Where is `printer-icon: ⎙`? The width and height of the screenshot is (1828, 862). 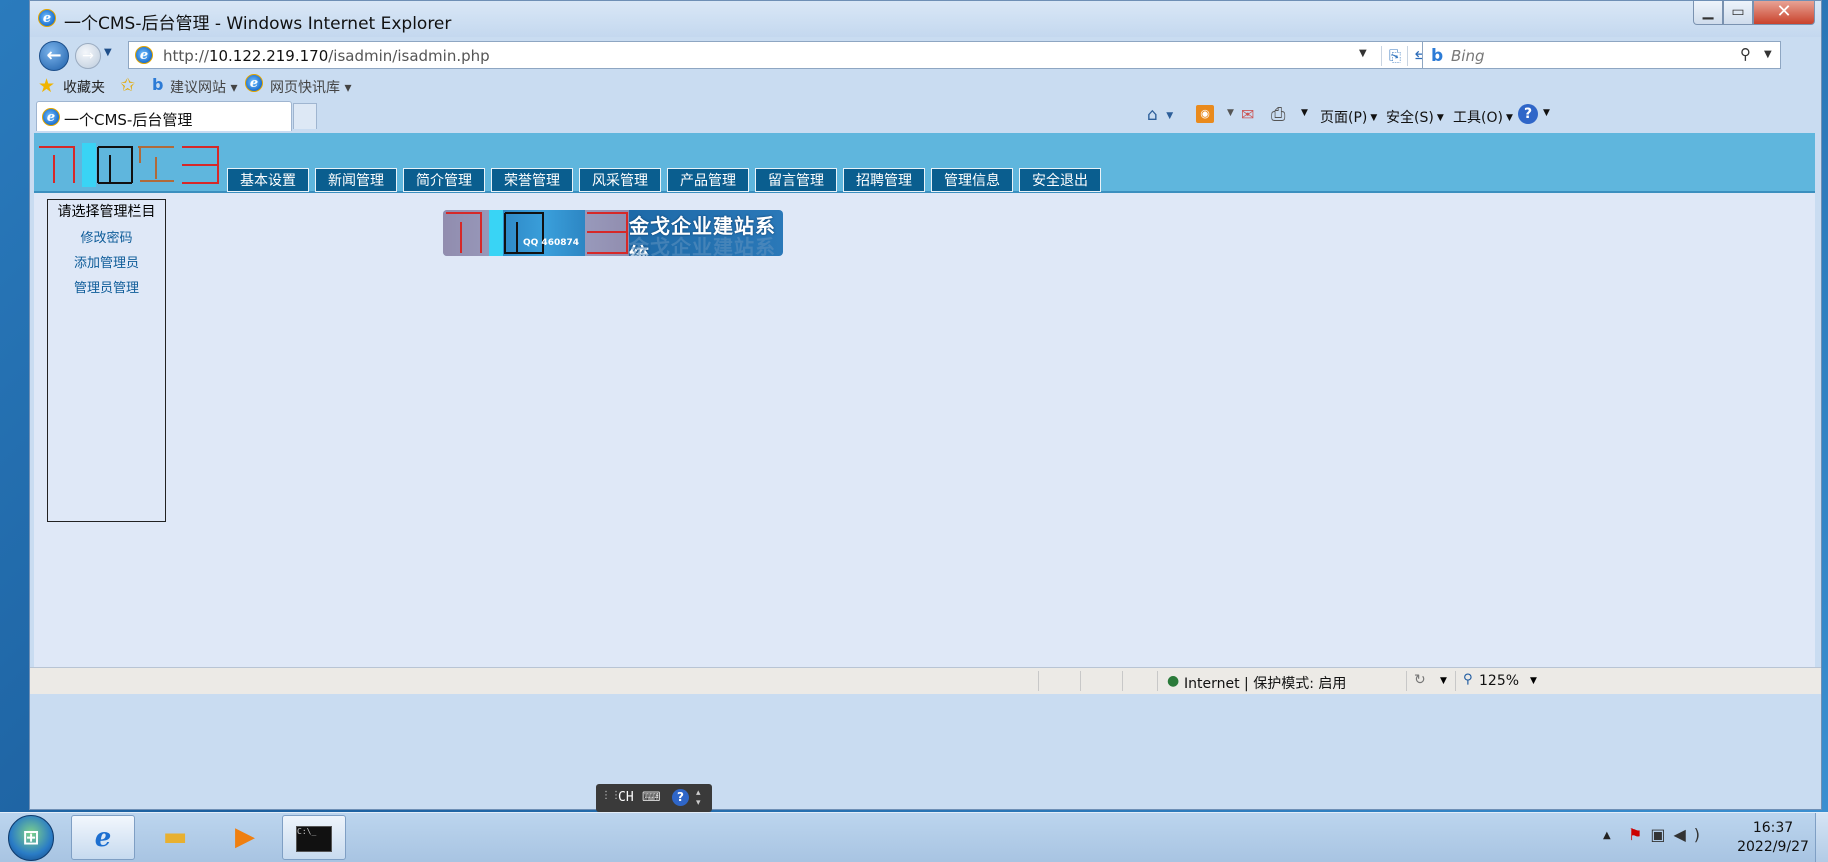 printer-icon: ⎙ is located at coordinates (1278, 114).